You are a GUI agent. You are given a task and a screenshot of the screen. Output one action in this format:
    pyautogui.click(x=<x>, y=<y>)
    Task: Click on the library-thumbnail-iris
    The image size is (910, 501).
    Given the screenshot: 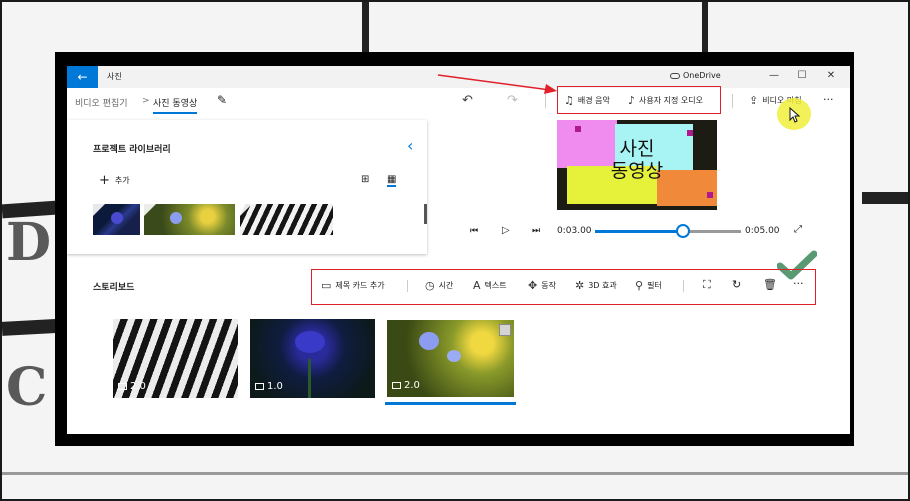 What is the action you would take?
    pyautogui.click(x=116, y=219)
    